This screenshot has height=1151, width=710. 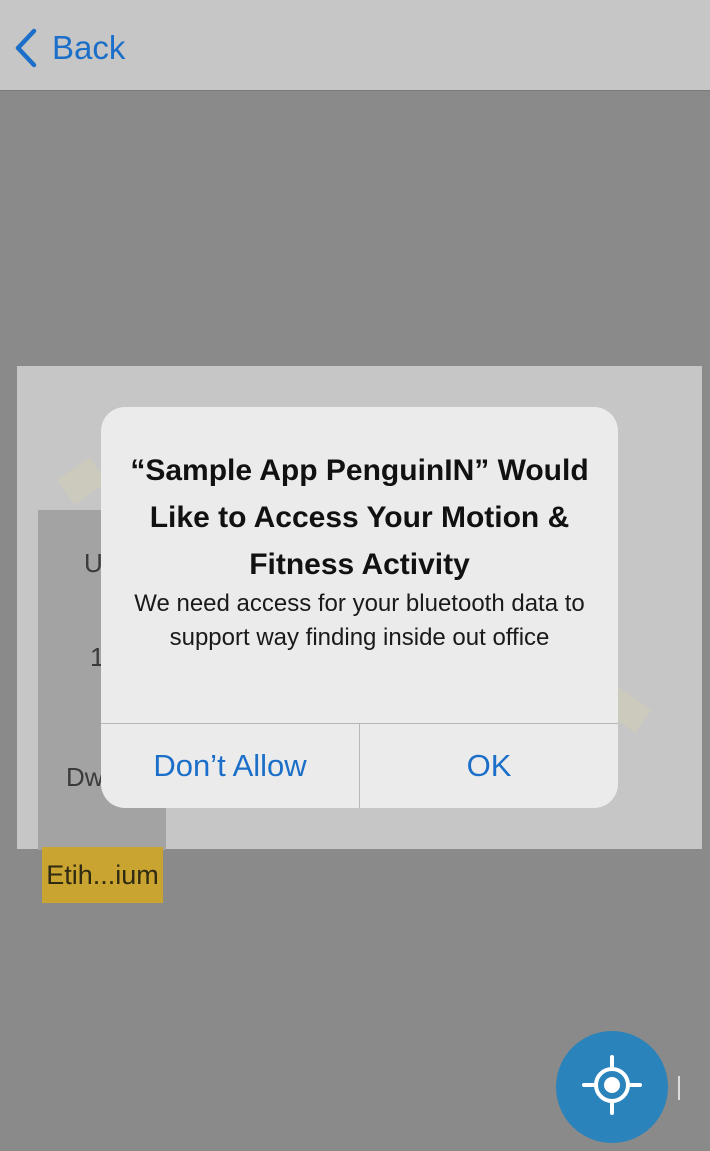 I want to click on dont-allow-button: Don’t Allow, so click(x=230, y=766).